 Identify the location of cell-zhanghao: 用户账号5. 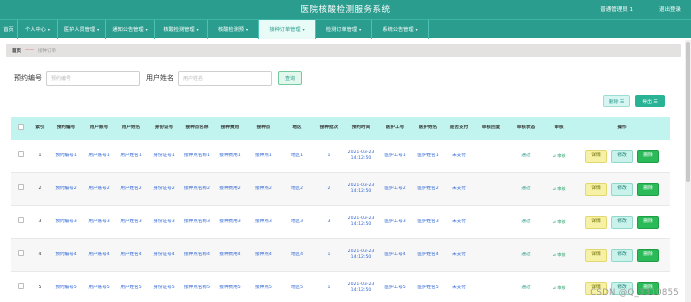
(99, 288).